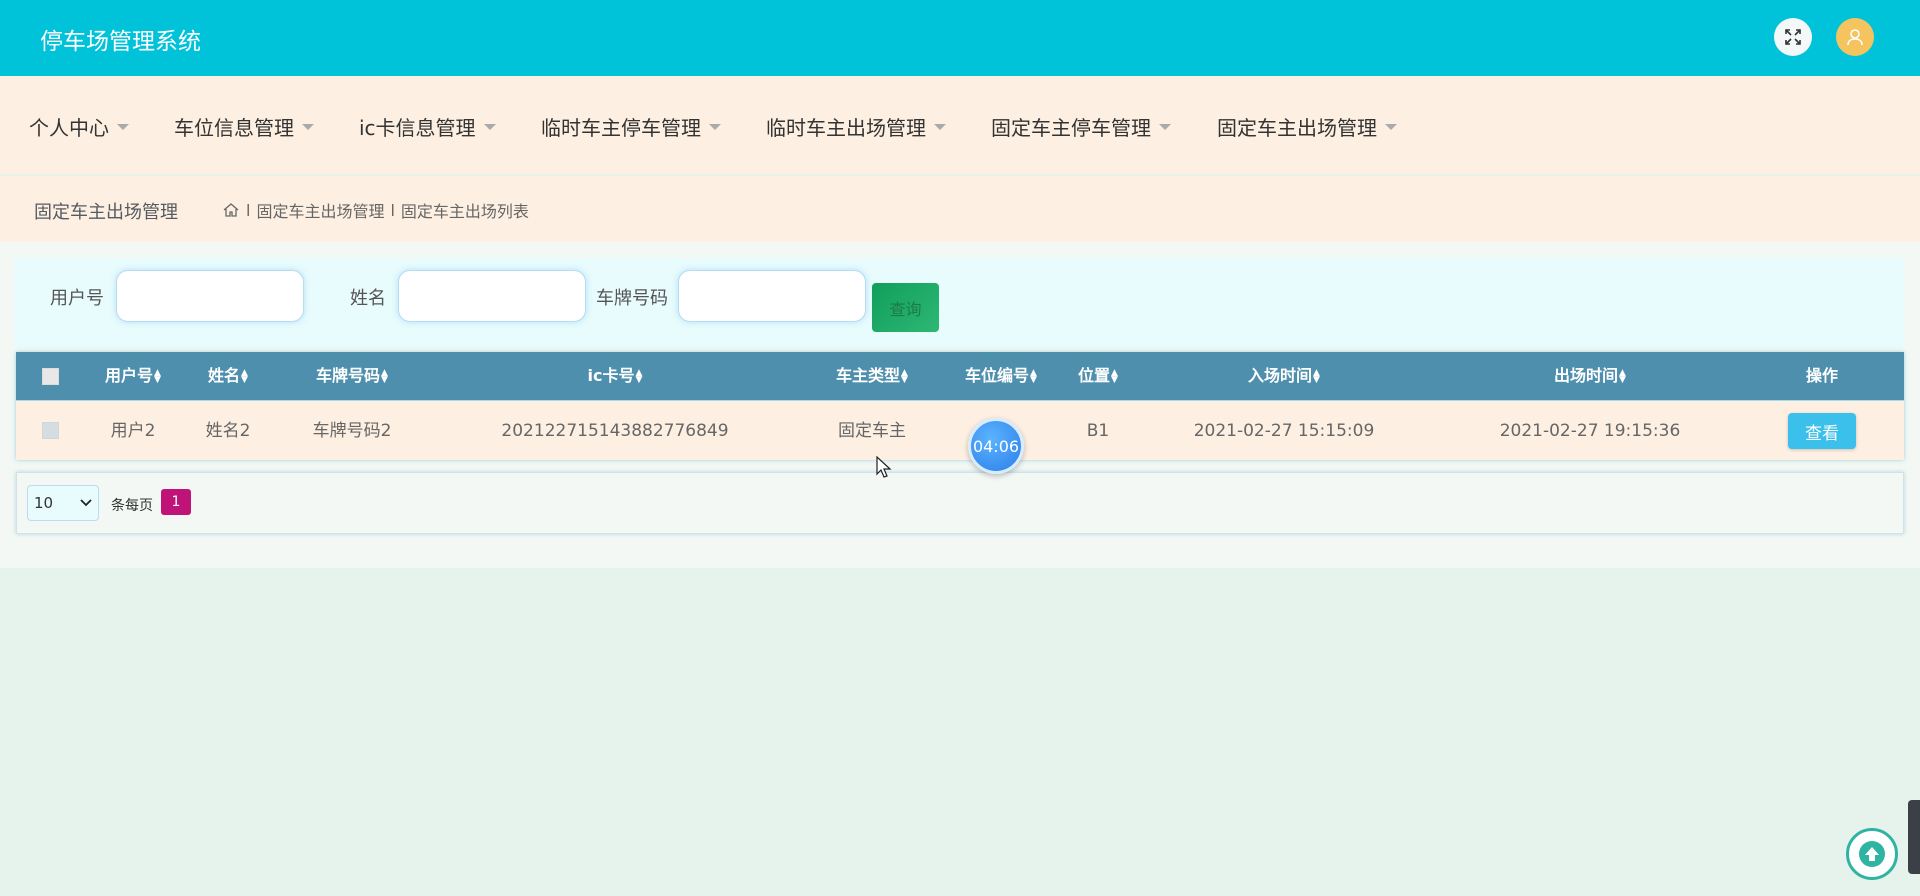 This screenshot has width=1920, height=896. Describe the element at coordinates (132, 506) in the screenshot. I see `per-page-label: 条每页` at that location.